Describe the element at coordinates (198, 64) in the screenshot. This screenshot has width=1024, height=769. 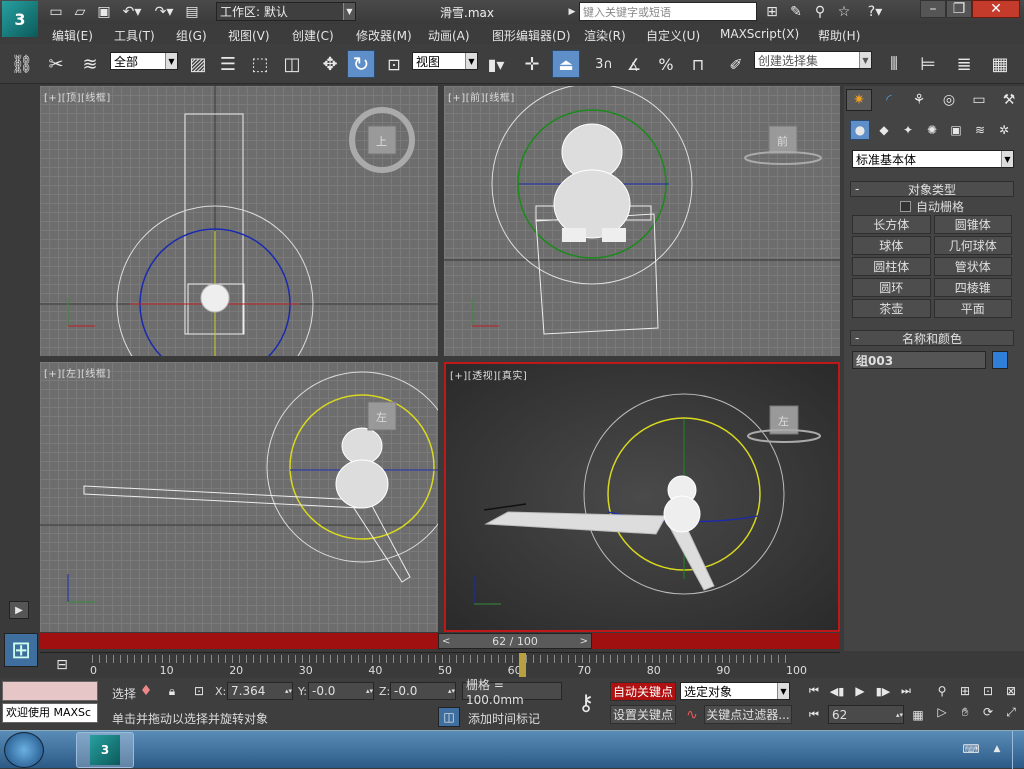
I see `select-object-icon: ▨` at that location.